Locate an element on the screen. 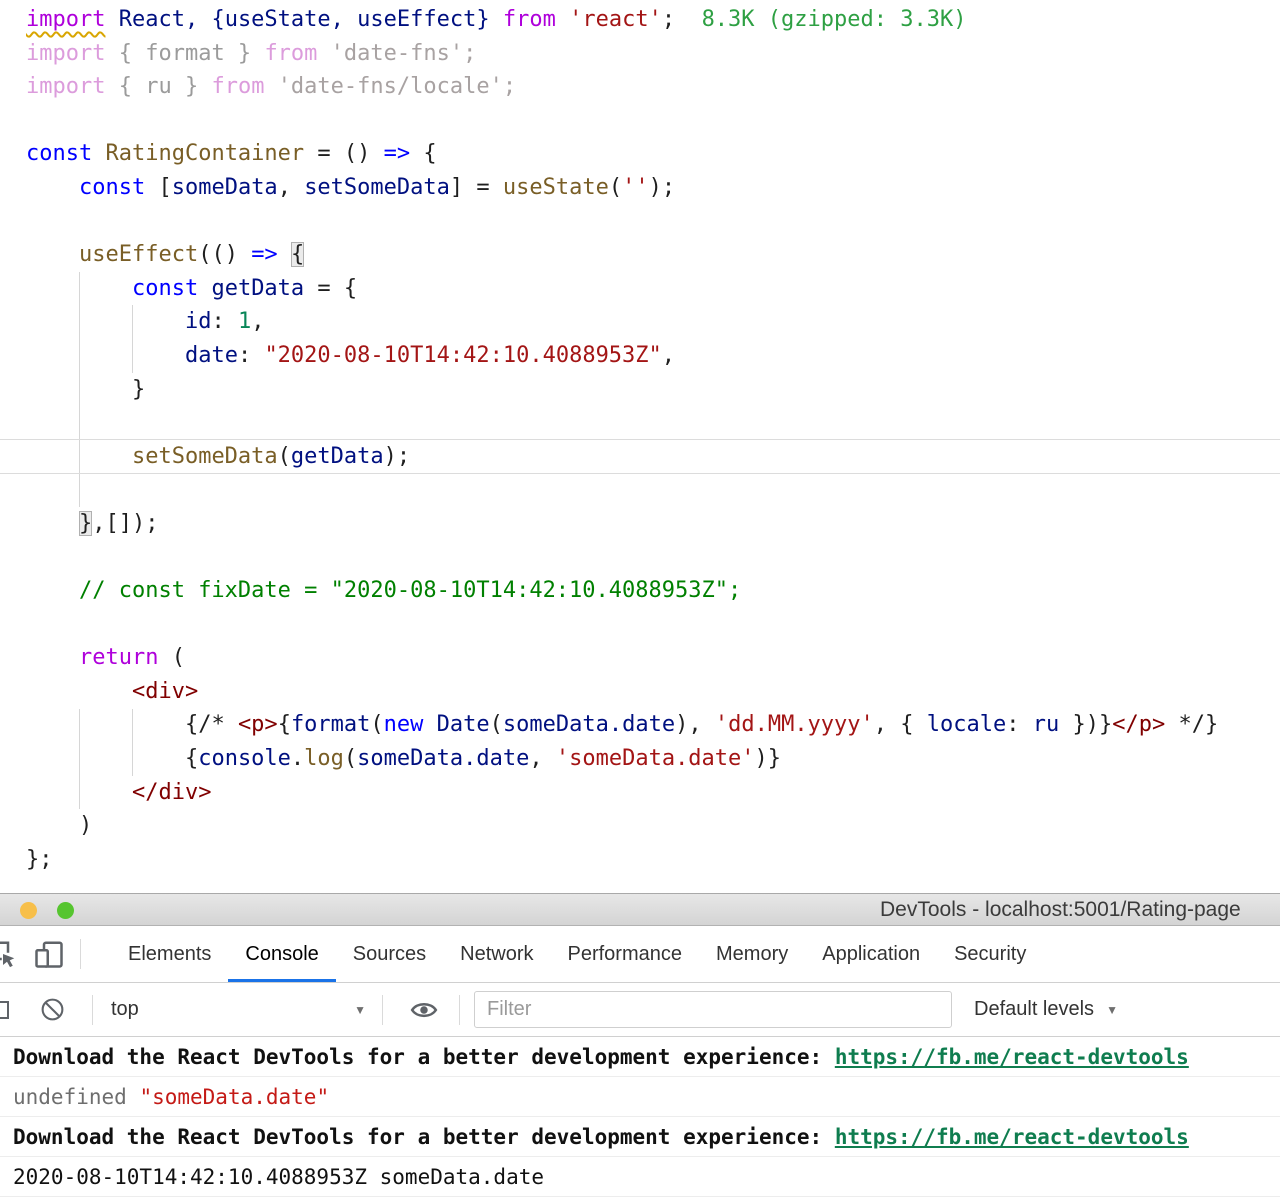 Image resolution: width=1280 pixels, height=1201 pixels. code-line: },[]); is located at coordinates (118, 523).